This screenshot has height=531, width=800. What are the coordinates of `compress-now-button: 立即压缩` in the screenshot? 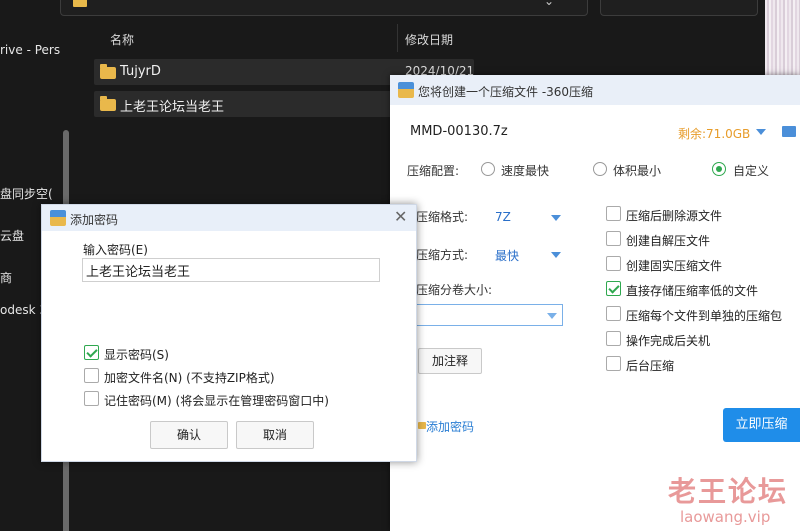 It's located at (761, 425).